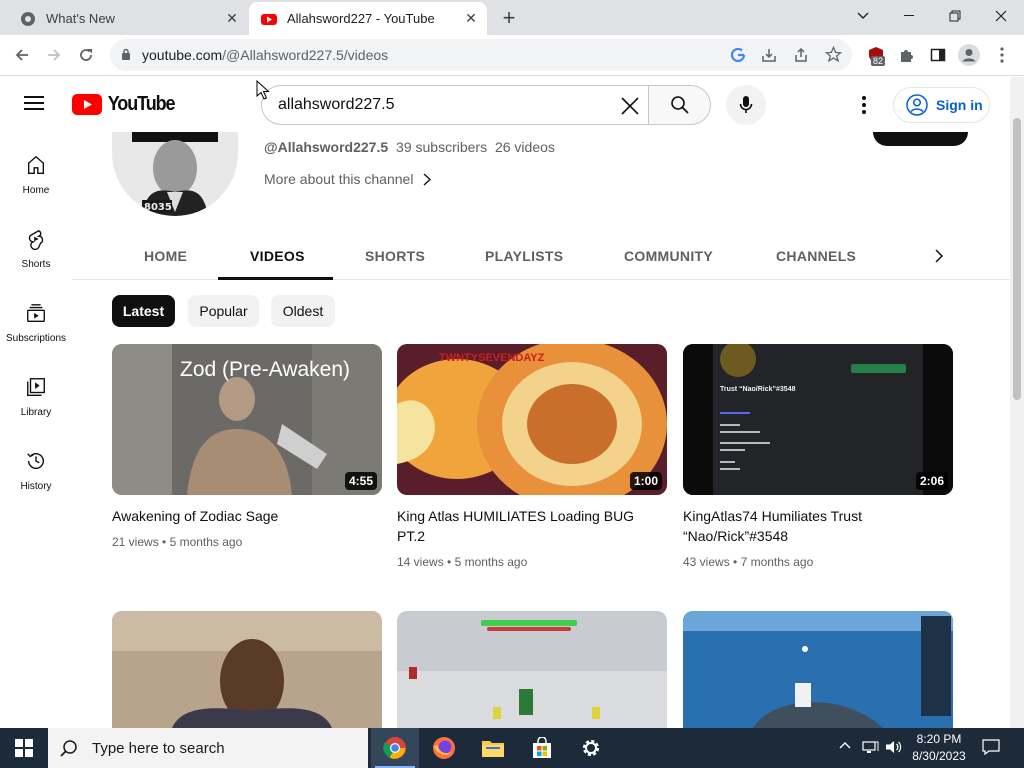 The height and width of the screenshot is (768, 1024). What do you see at coordinates (668, 256) in the screenshot?
I see `tab-community: COMMUNITY` at bounding box center [668, 256].